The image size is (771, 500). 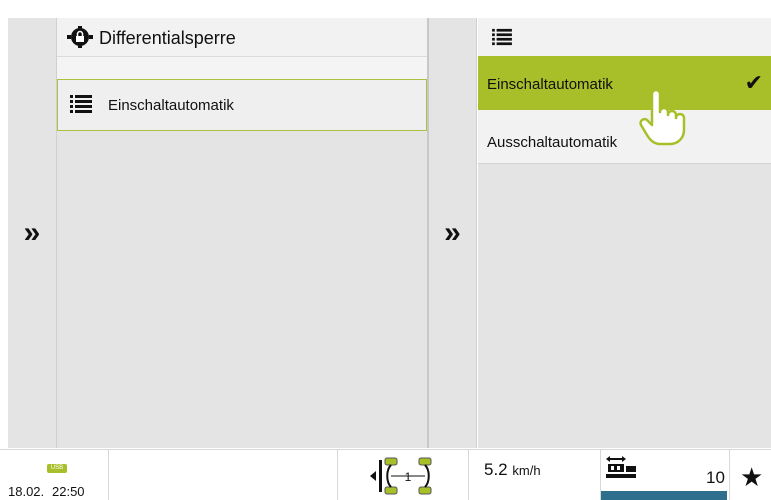 I want to click on speed-unit: km/h, so click(x=526, y=470).